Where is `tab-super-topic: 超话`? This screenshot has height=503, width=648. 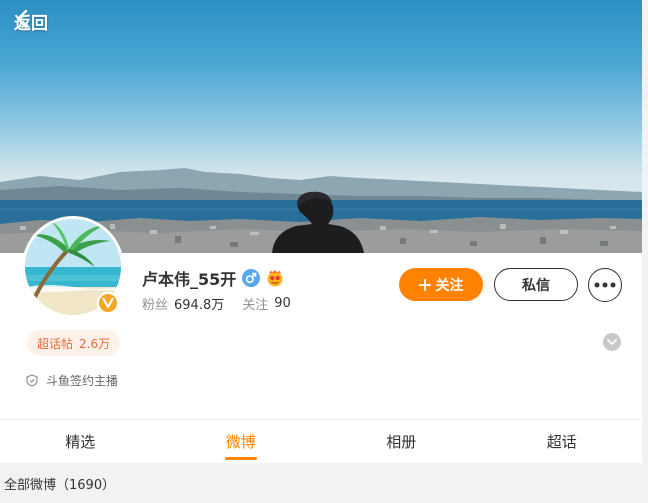 tab-super-topic: 超话 is located at coordinates (562, 441).